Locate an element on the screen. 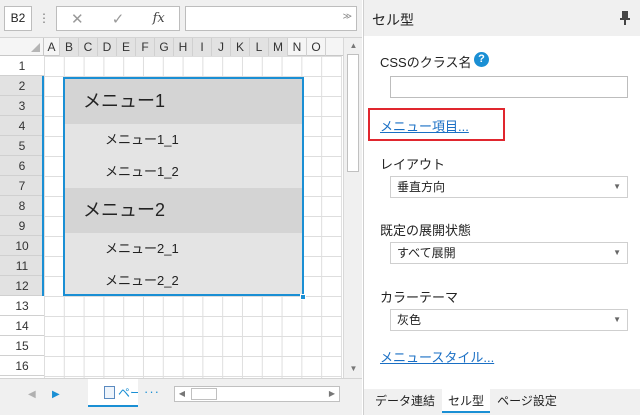 This screenshot has width=640, height=415. color-theme-value: 灰色 is located at coordinates (409, 320).